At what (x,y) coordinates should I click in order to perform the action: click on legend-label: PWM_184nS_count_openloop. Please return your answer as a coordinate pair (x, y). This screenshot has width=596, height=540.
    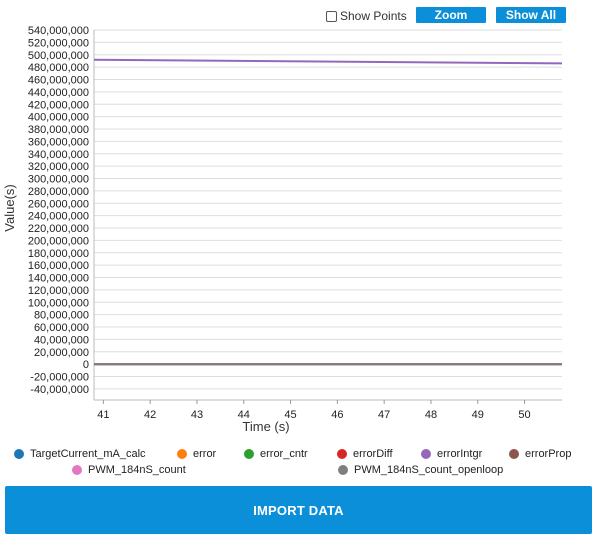
    Looking at the image, I should click on (429, 470).